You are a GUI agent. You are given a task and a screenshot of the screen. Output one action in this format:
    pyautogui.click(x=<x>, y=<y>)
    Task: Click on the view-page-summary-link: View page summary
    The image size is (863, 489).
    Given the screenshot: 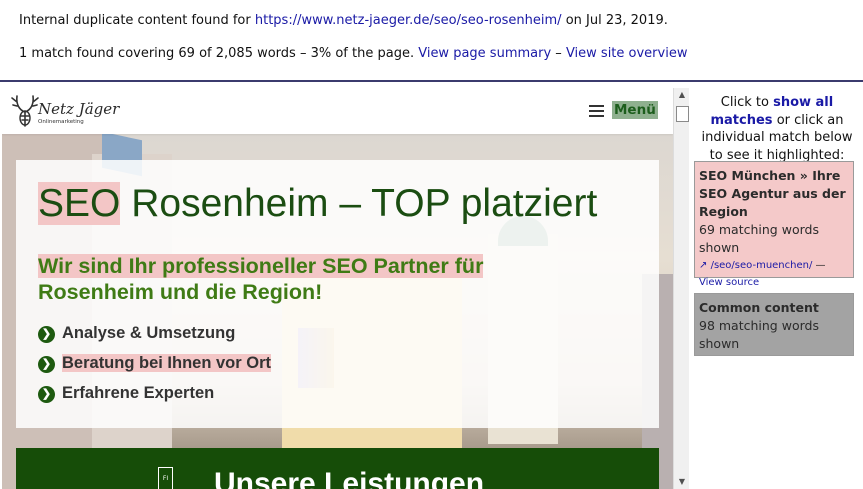 What is the action you would take?
    pyautogui.click(x=484, y=53)
    